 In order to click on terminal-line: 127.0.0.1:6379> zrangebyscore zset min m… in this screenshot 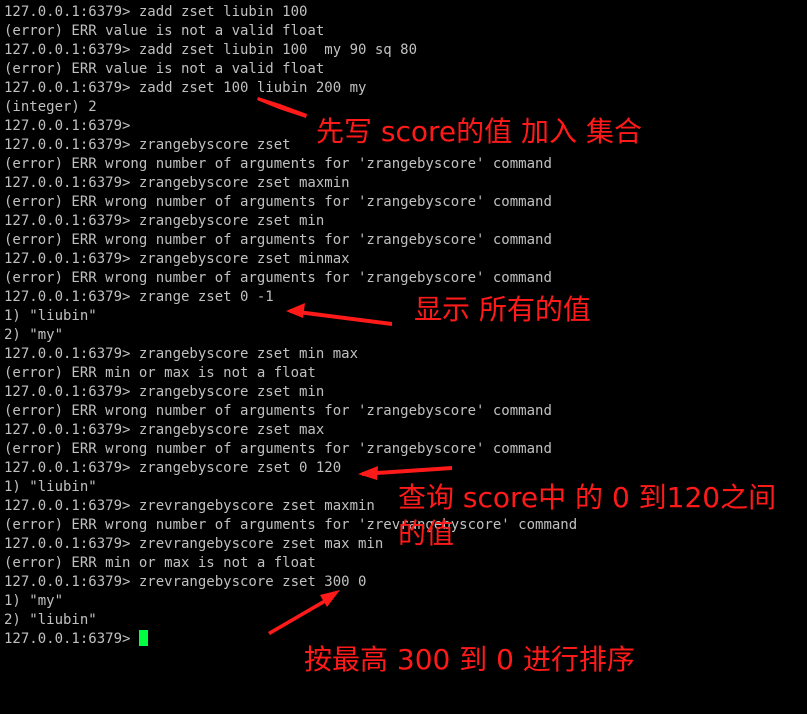, I will do `click(181, 354)`.